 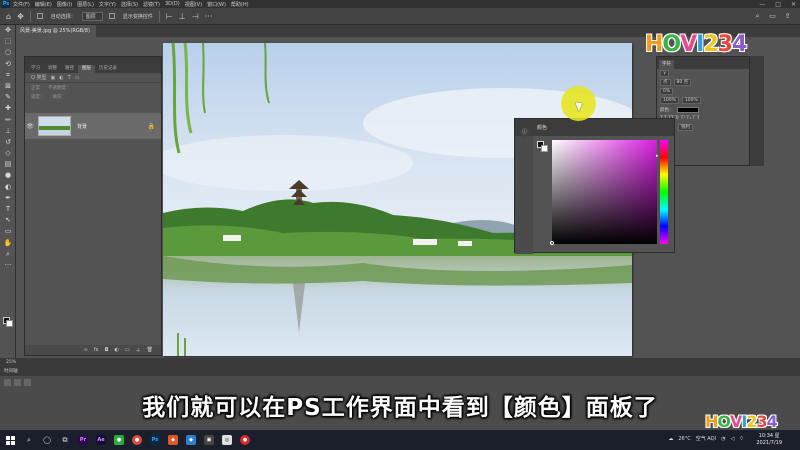 What do you see at coordinates (107, 350) in the screenshot?
I see `mask-icon: ◘` at bounding box center [107, 350].